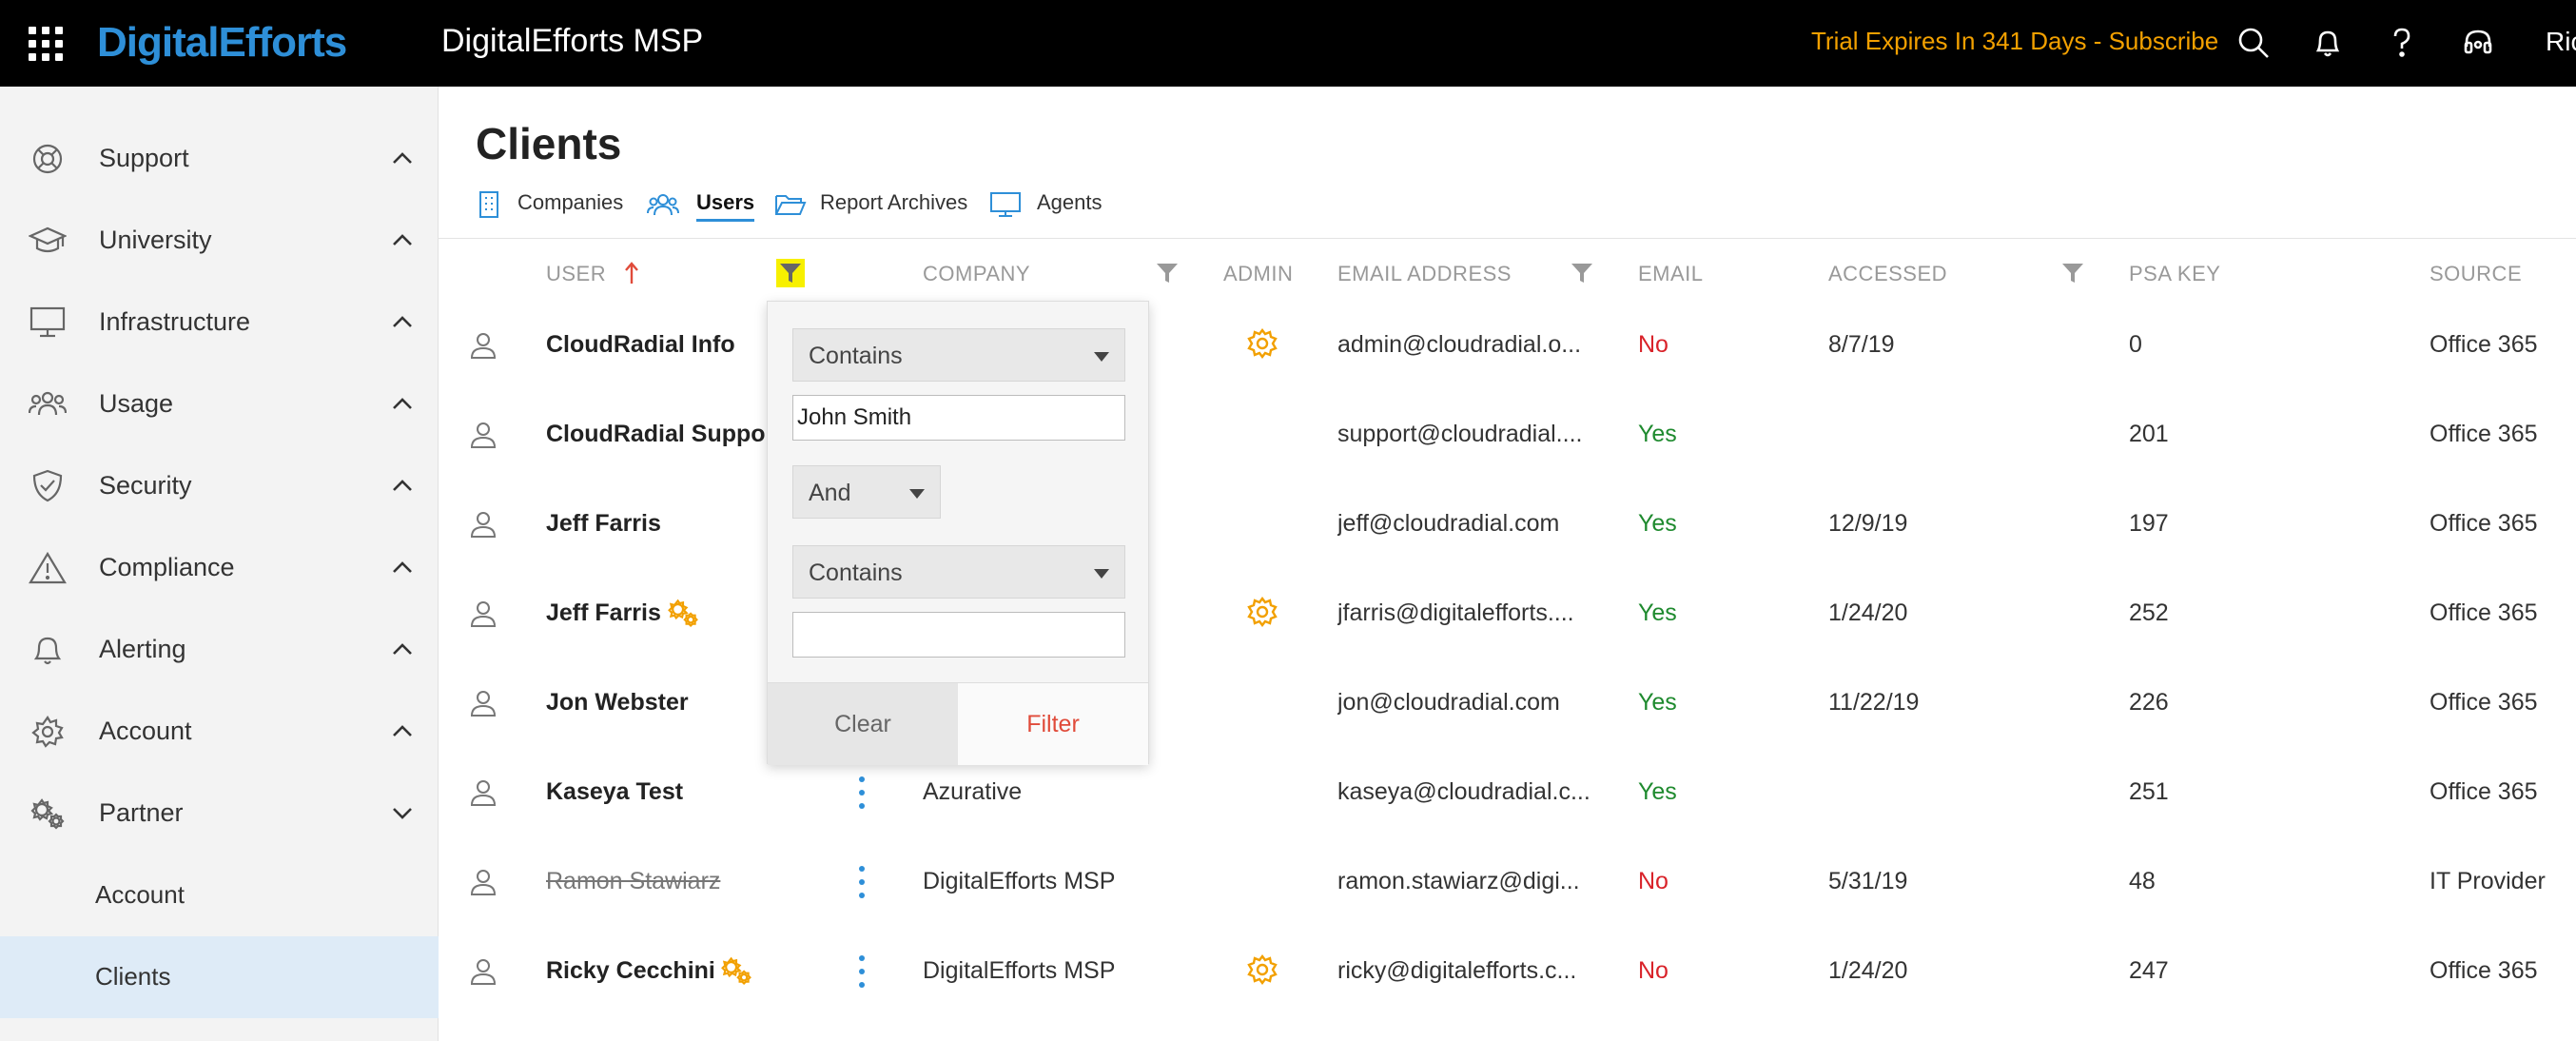  I want to click on filter-value-2-input, so click(959, 635).